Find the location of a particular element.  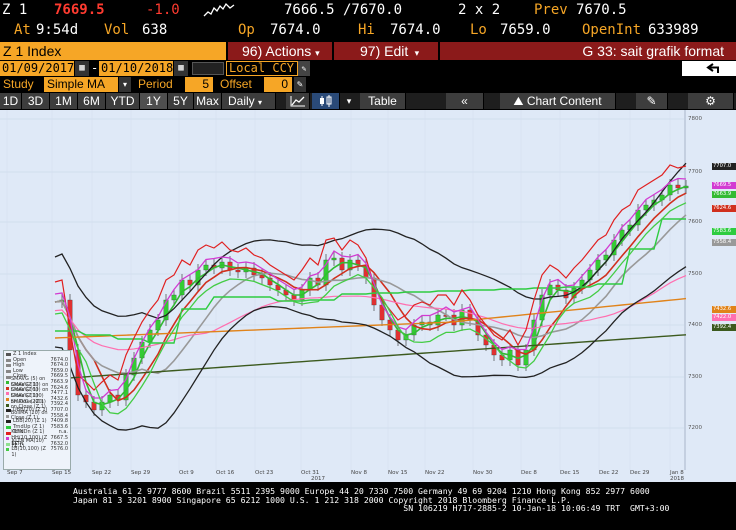

chart-icon: ⛰ is located at coordinates (520, 101).